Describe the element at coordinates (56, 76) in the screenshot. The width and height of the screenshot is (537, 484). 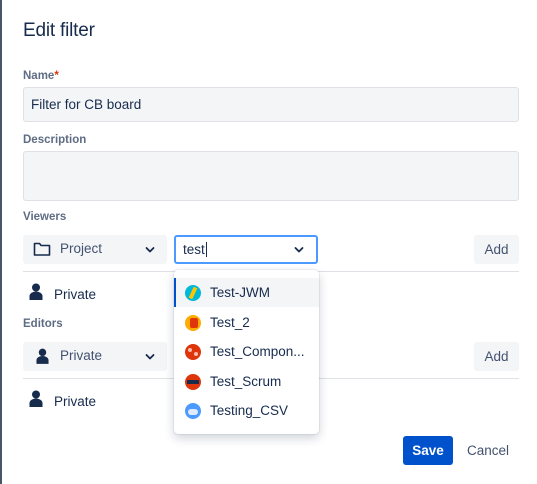
I see `required-marker: *` at that location.